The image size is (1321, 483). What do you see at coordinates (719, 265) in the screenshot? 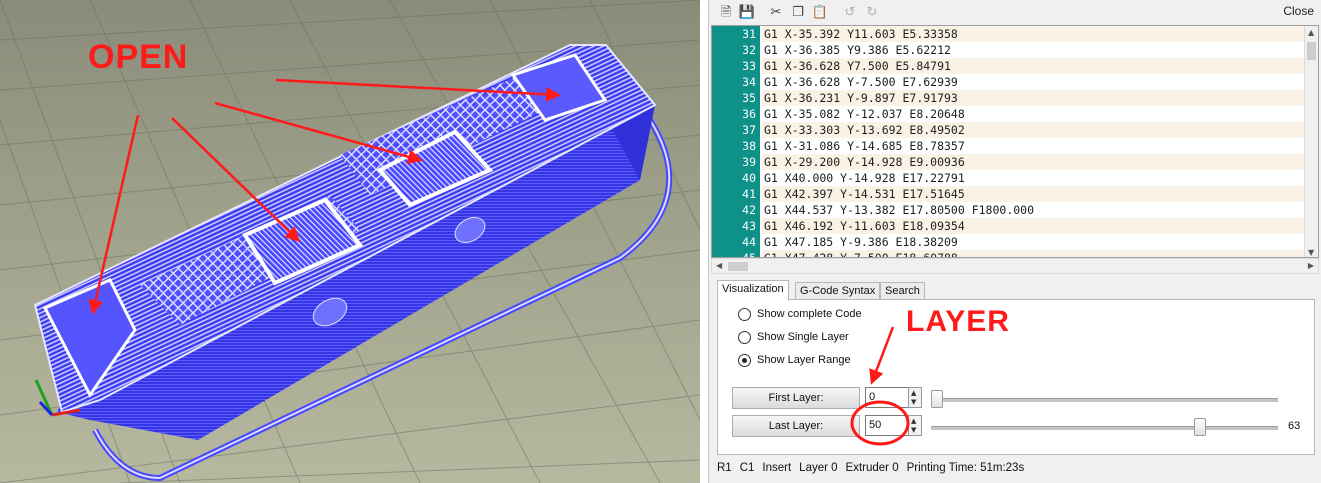
I see `scroll-left-icon: ◀` at bounding box center [719, 265].